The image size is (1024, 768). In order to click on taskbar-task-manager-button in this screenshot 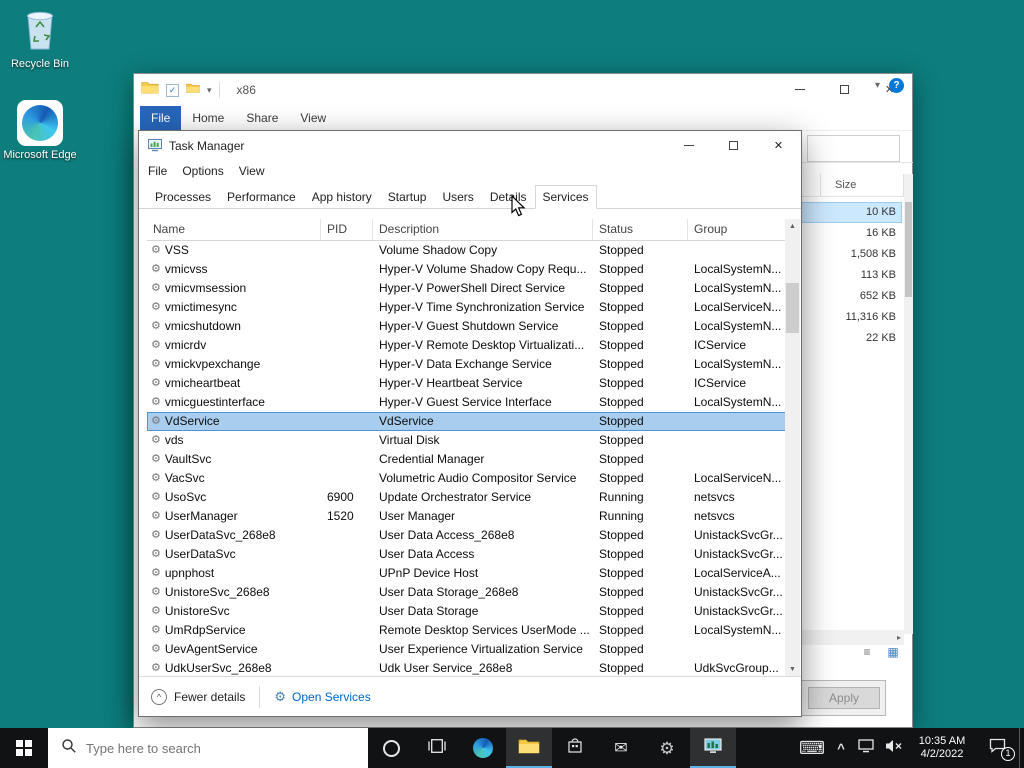, I will do `click(713, 748)`.